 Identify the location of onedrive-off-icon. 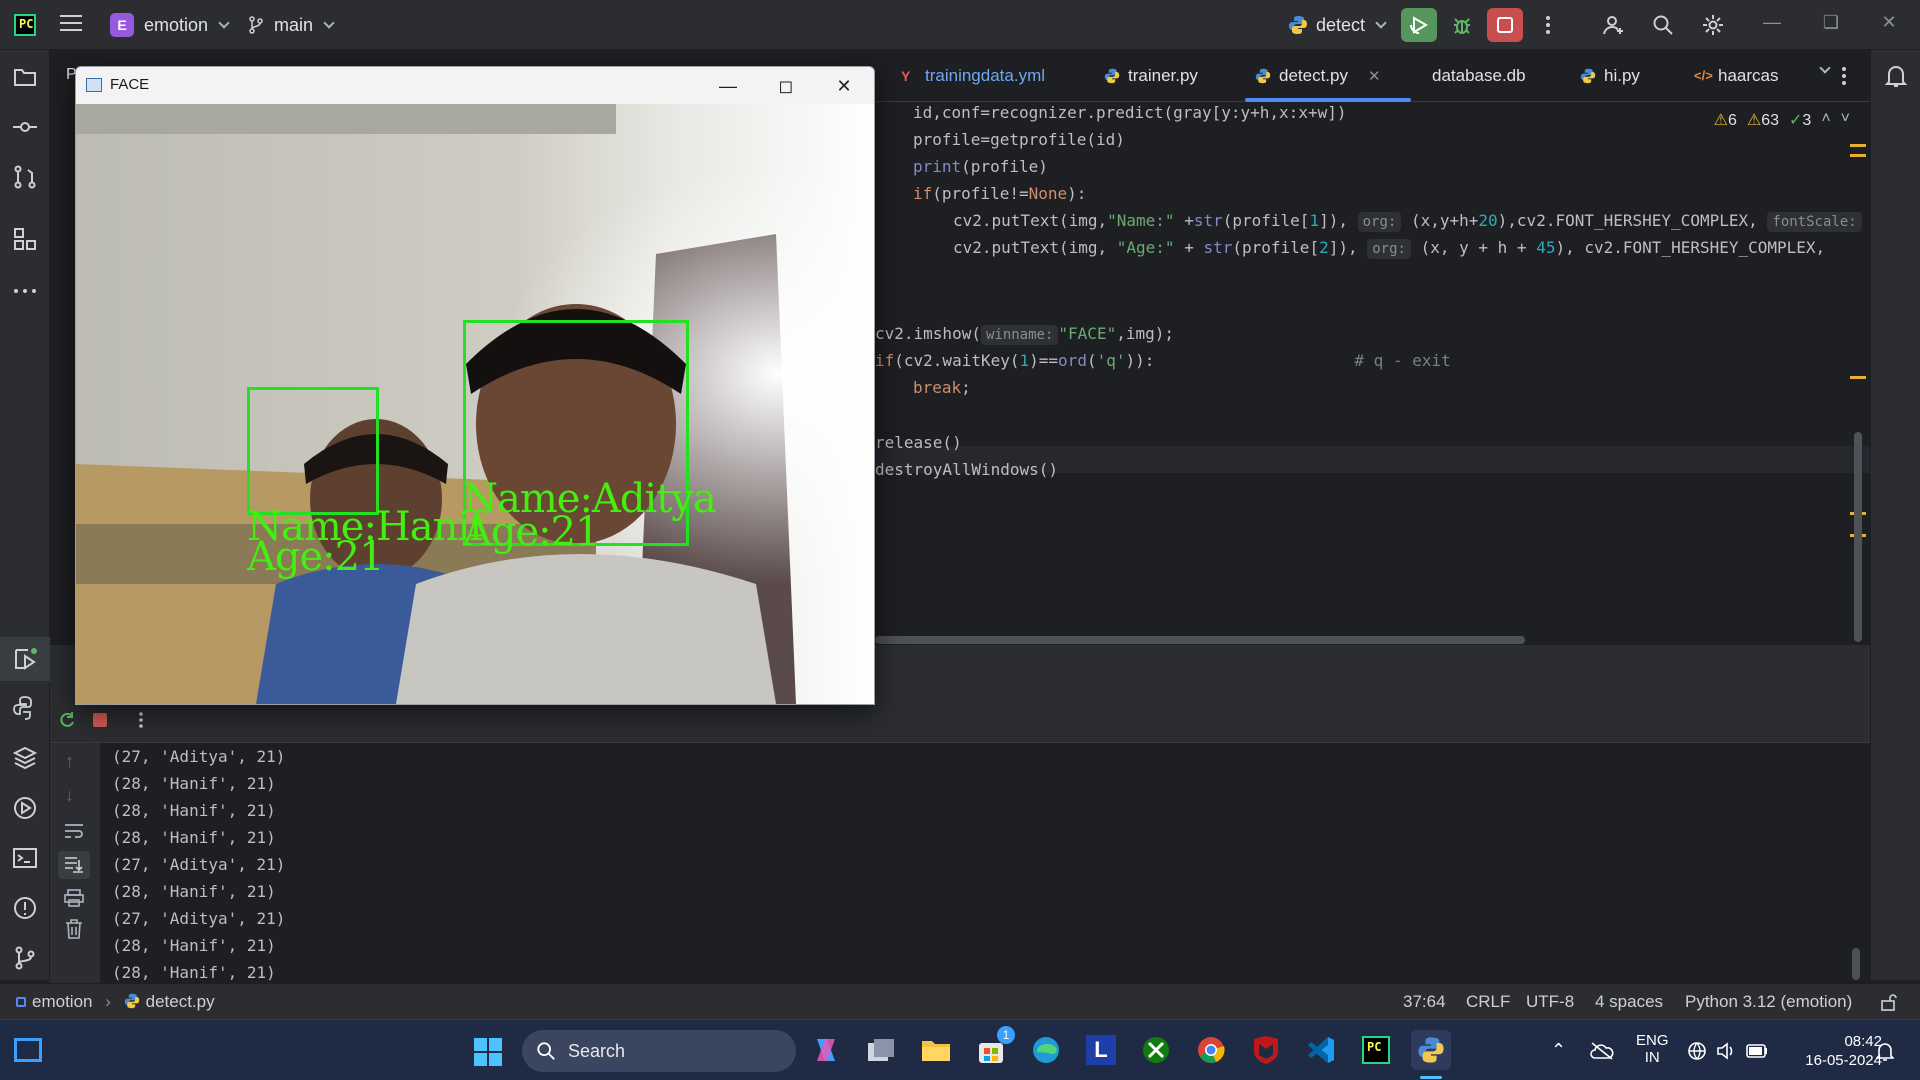
(1602, 1051).